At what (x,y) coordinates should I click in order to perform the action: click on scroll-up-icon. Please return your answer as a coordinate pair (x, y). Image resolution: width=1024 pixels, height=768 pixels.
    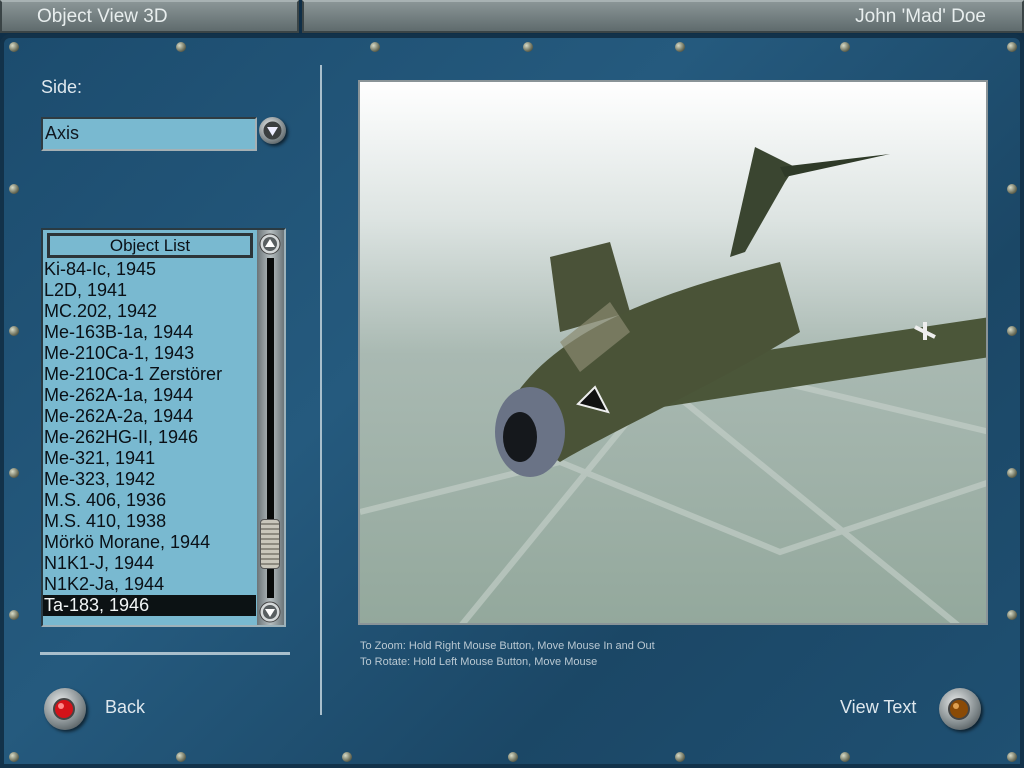
    Looking at the image, I should click on (270, 244).